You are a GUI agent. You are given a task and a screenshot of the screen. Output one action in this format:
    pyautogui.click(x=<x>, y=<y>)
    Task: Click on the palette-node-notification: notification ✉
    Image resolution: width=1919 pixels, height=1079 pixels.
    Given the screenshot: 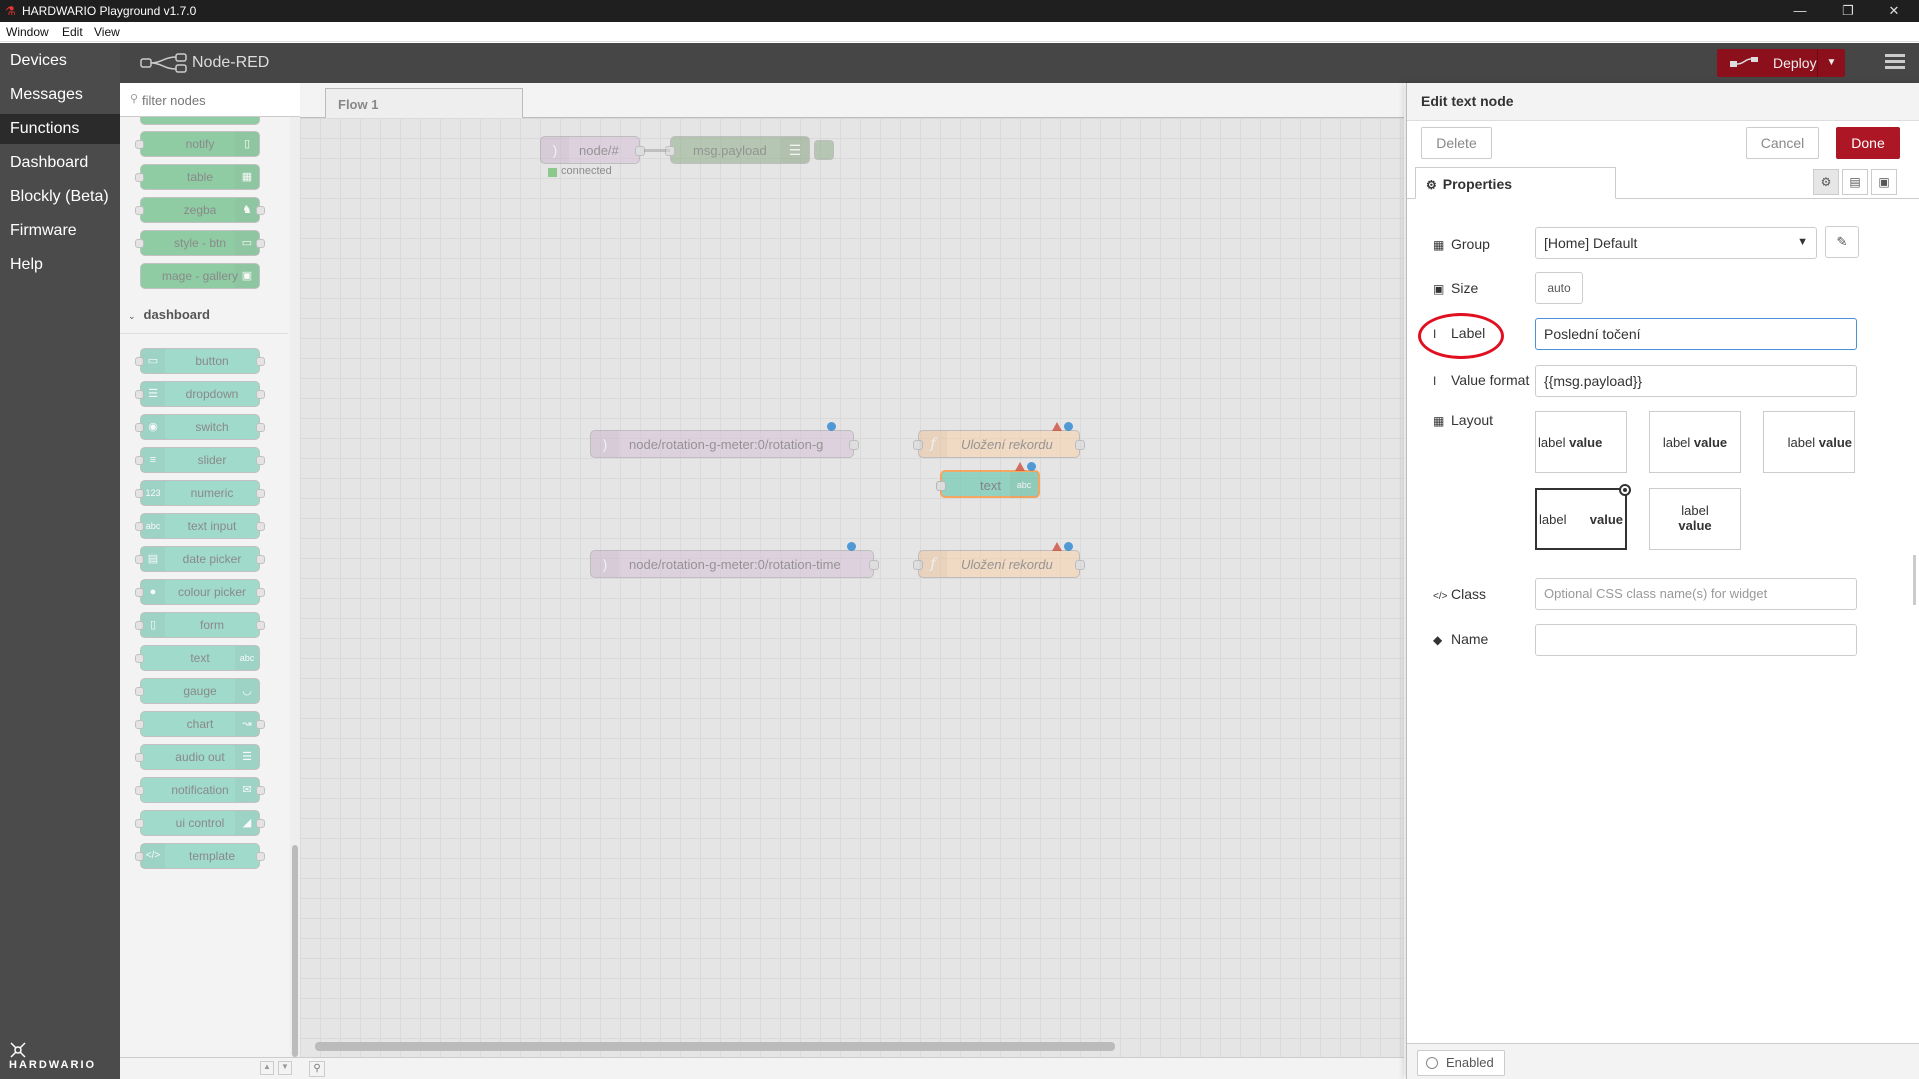 What is the action you would take?
    pyautogui.click(x=200, y=790)
    